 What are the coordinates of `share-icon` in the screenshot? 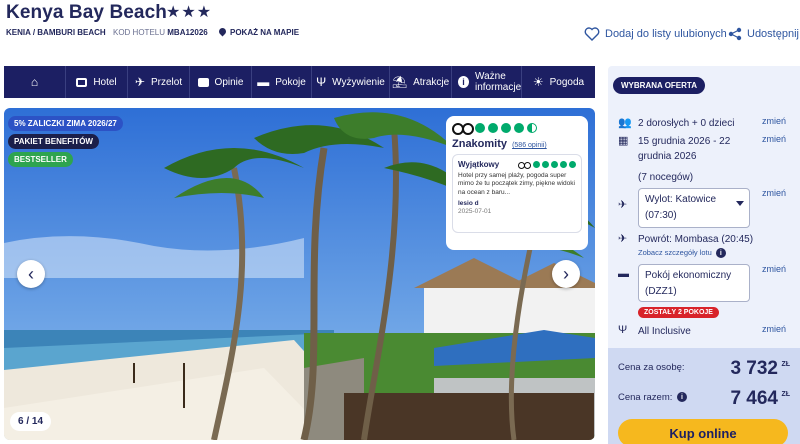 It's located at (735, 34).